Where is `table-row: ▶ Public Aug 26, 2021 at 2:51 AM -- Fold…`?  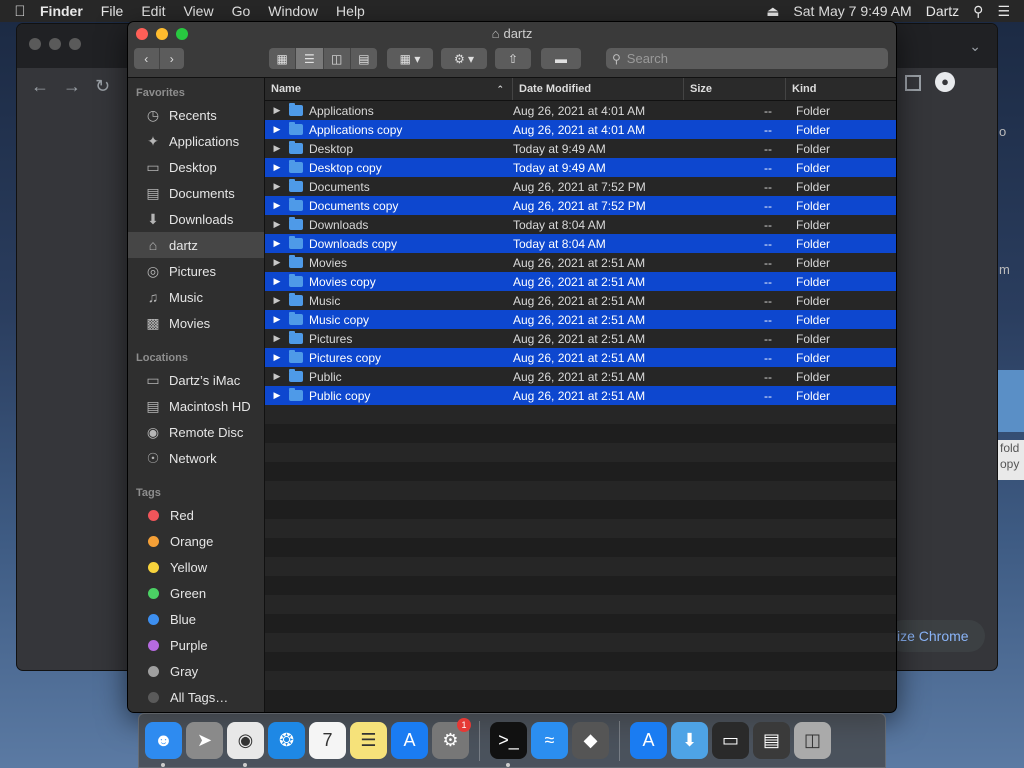 table-row: ▶ Public Aug 26, 2021 at 2:51 AM -- Fold… is located at coordinates (580, 376).